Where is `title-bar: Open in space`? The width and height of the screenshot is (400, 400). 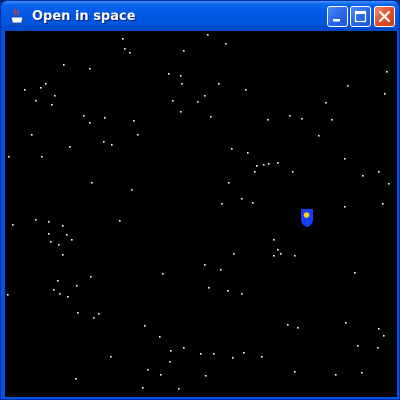 title-bar: Open in space is located at coordinates (200, 16).